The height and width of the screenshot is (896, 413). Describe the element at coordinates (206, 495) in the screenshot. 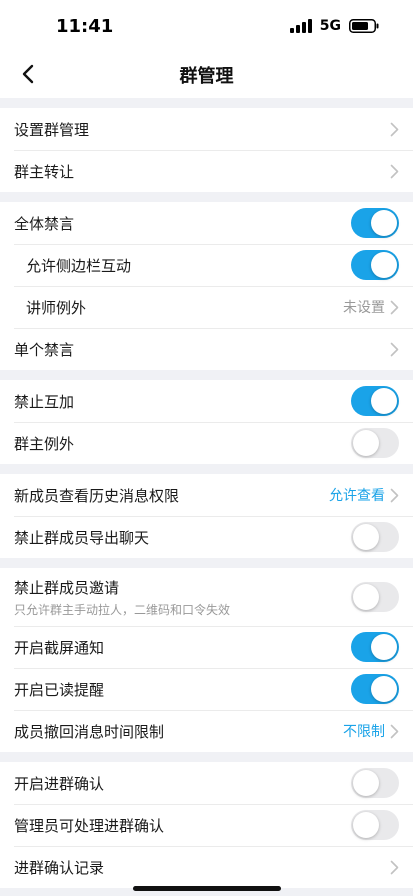

I see `settings-row: 新成员查看历史消息权限 允许查看` at that location.